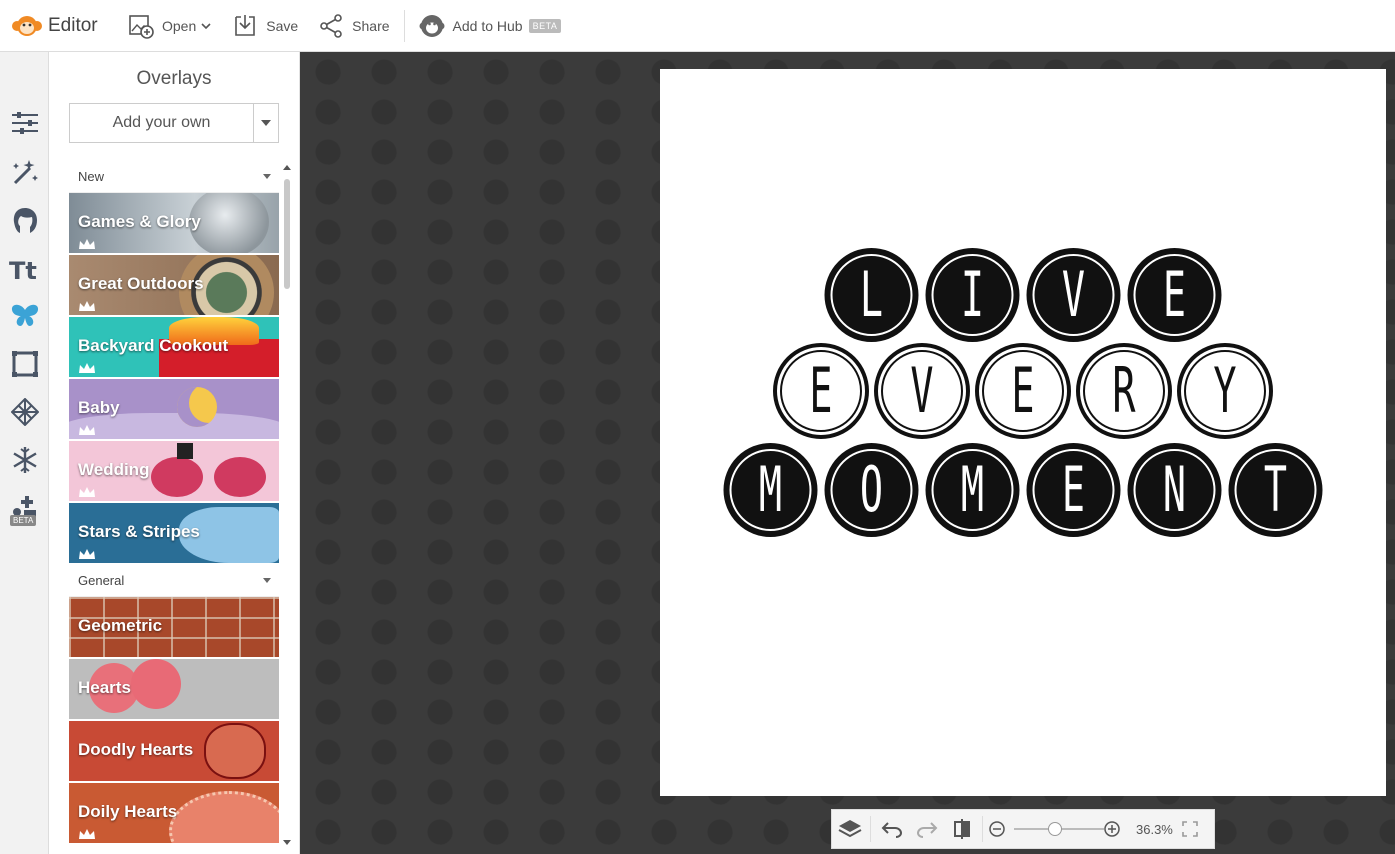  Describe the element at coordinates (174, 78) in the screenshot. I see `panel-title: Overlays` at that location.